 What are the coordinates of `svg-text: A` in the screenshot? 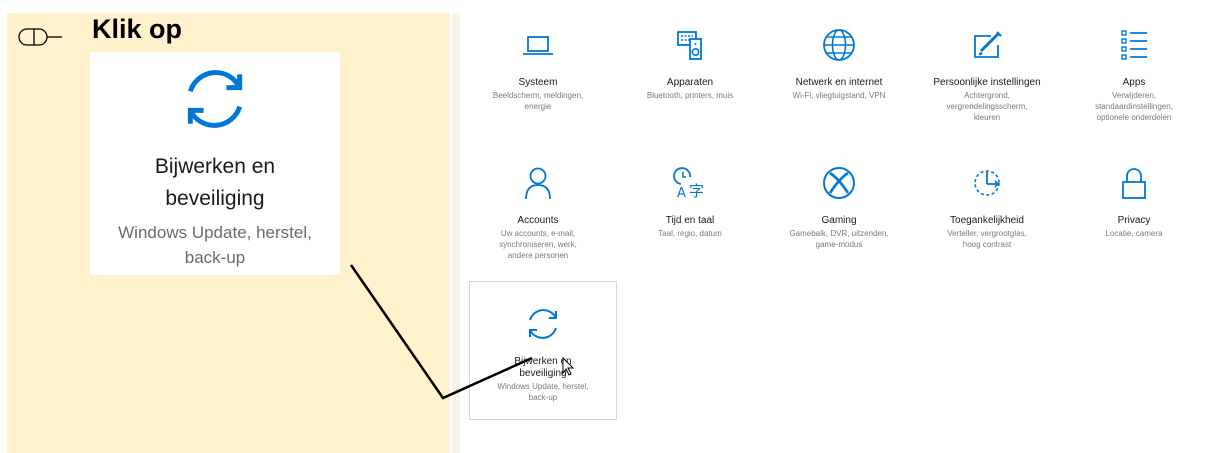 It's located at (681, 193).